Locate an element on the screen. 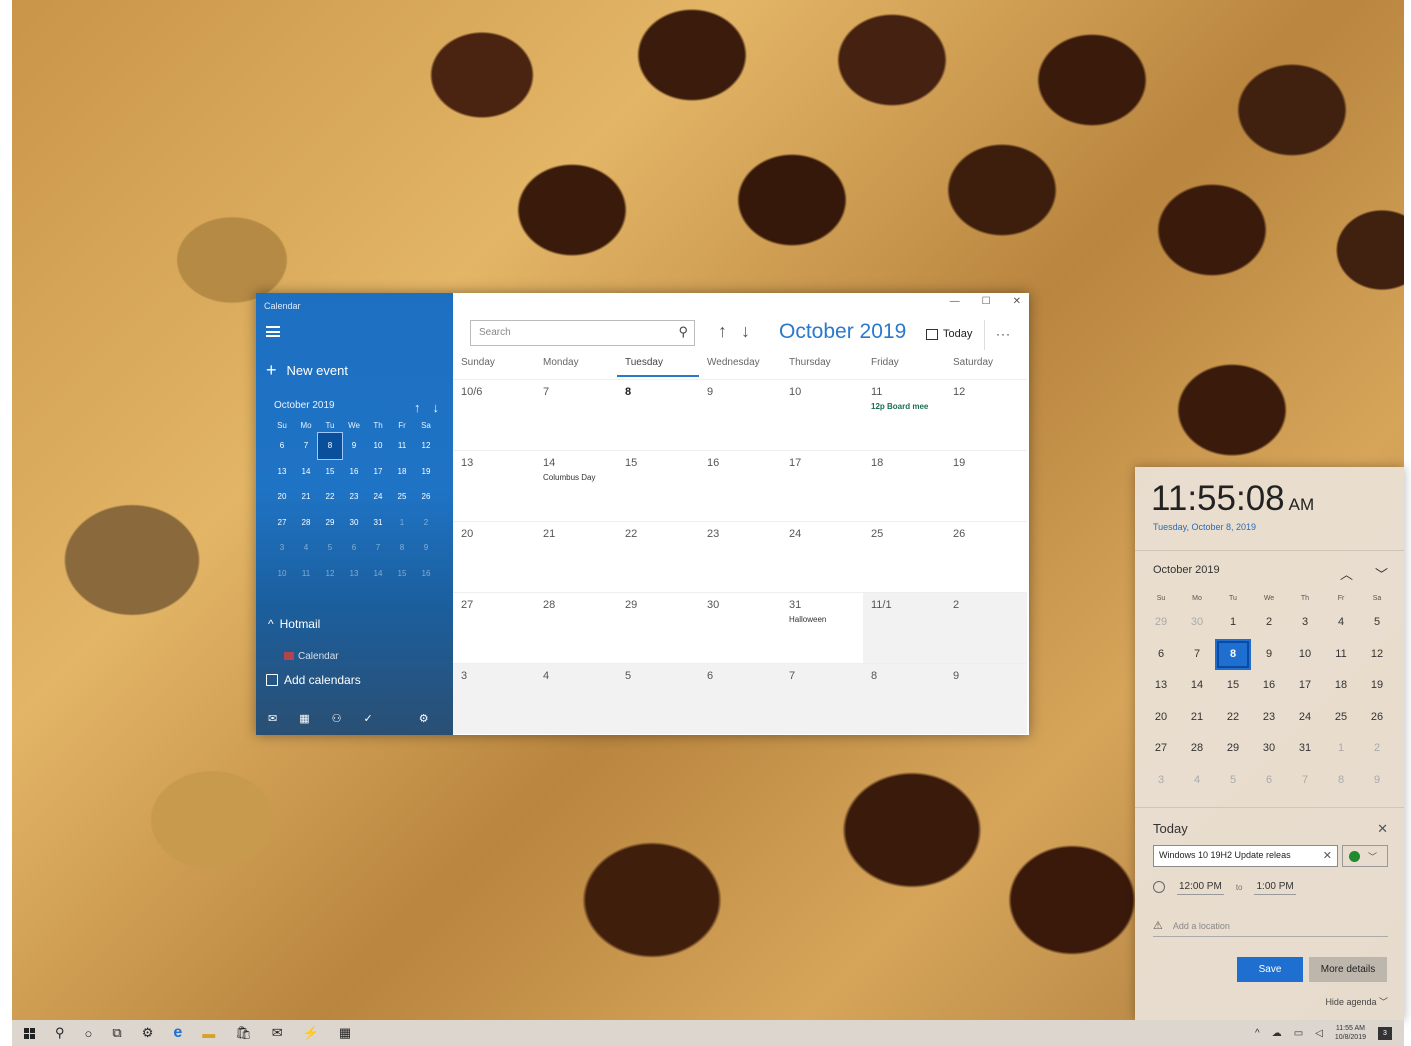 This screenshot has height=1046, width=1411. mini-day-cell: 18 is located at coordinates (402, 472).